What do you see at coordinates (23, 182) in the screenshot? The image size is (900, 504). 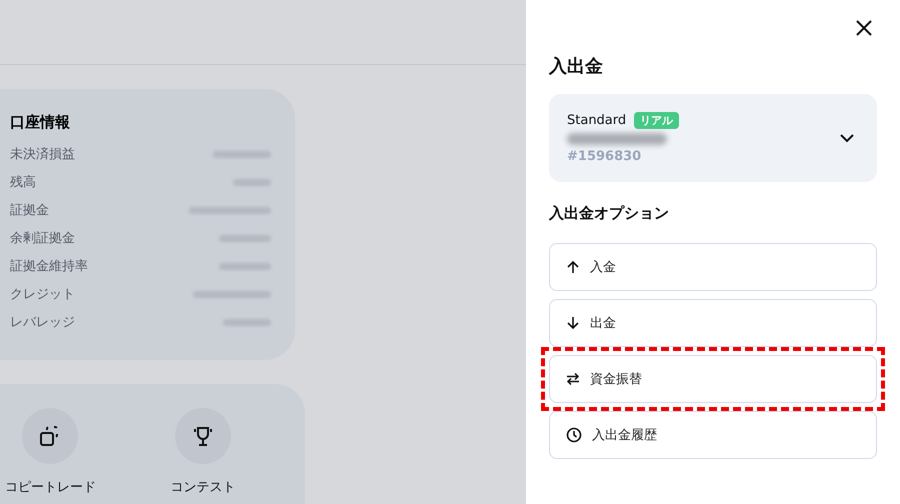 I see `info-label: 残高` at bounding box center [23, 182].